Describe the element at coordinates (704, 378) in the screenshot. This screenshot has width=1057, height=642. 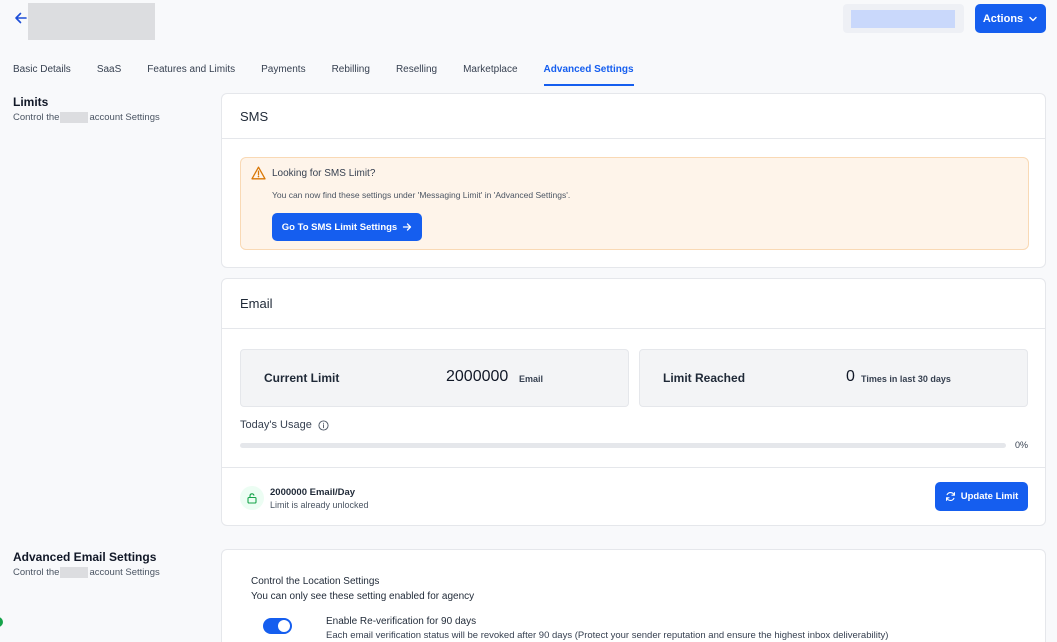
I see `limit-reached-label: Limit Reached` at that location.